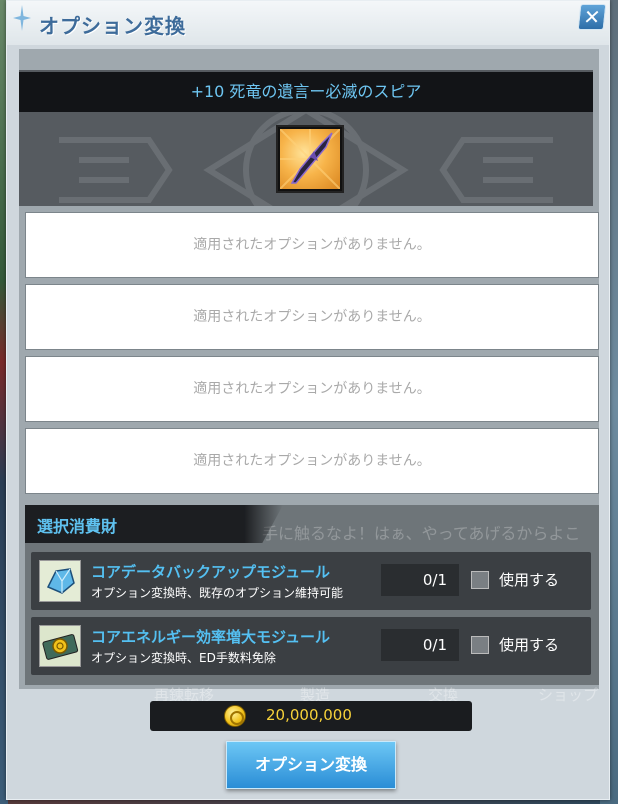 This screenshot has height=804, width=618. What do you see at coordinates (312, 317) in the screenshot?
I see `option-slot-2: 適用されたオプションがありません。` at bounding box center [312, 317].